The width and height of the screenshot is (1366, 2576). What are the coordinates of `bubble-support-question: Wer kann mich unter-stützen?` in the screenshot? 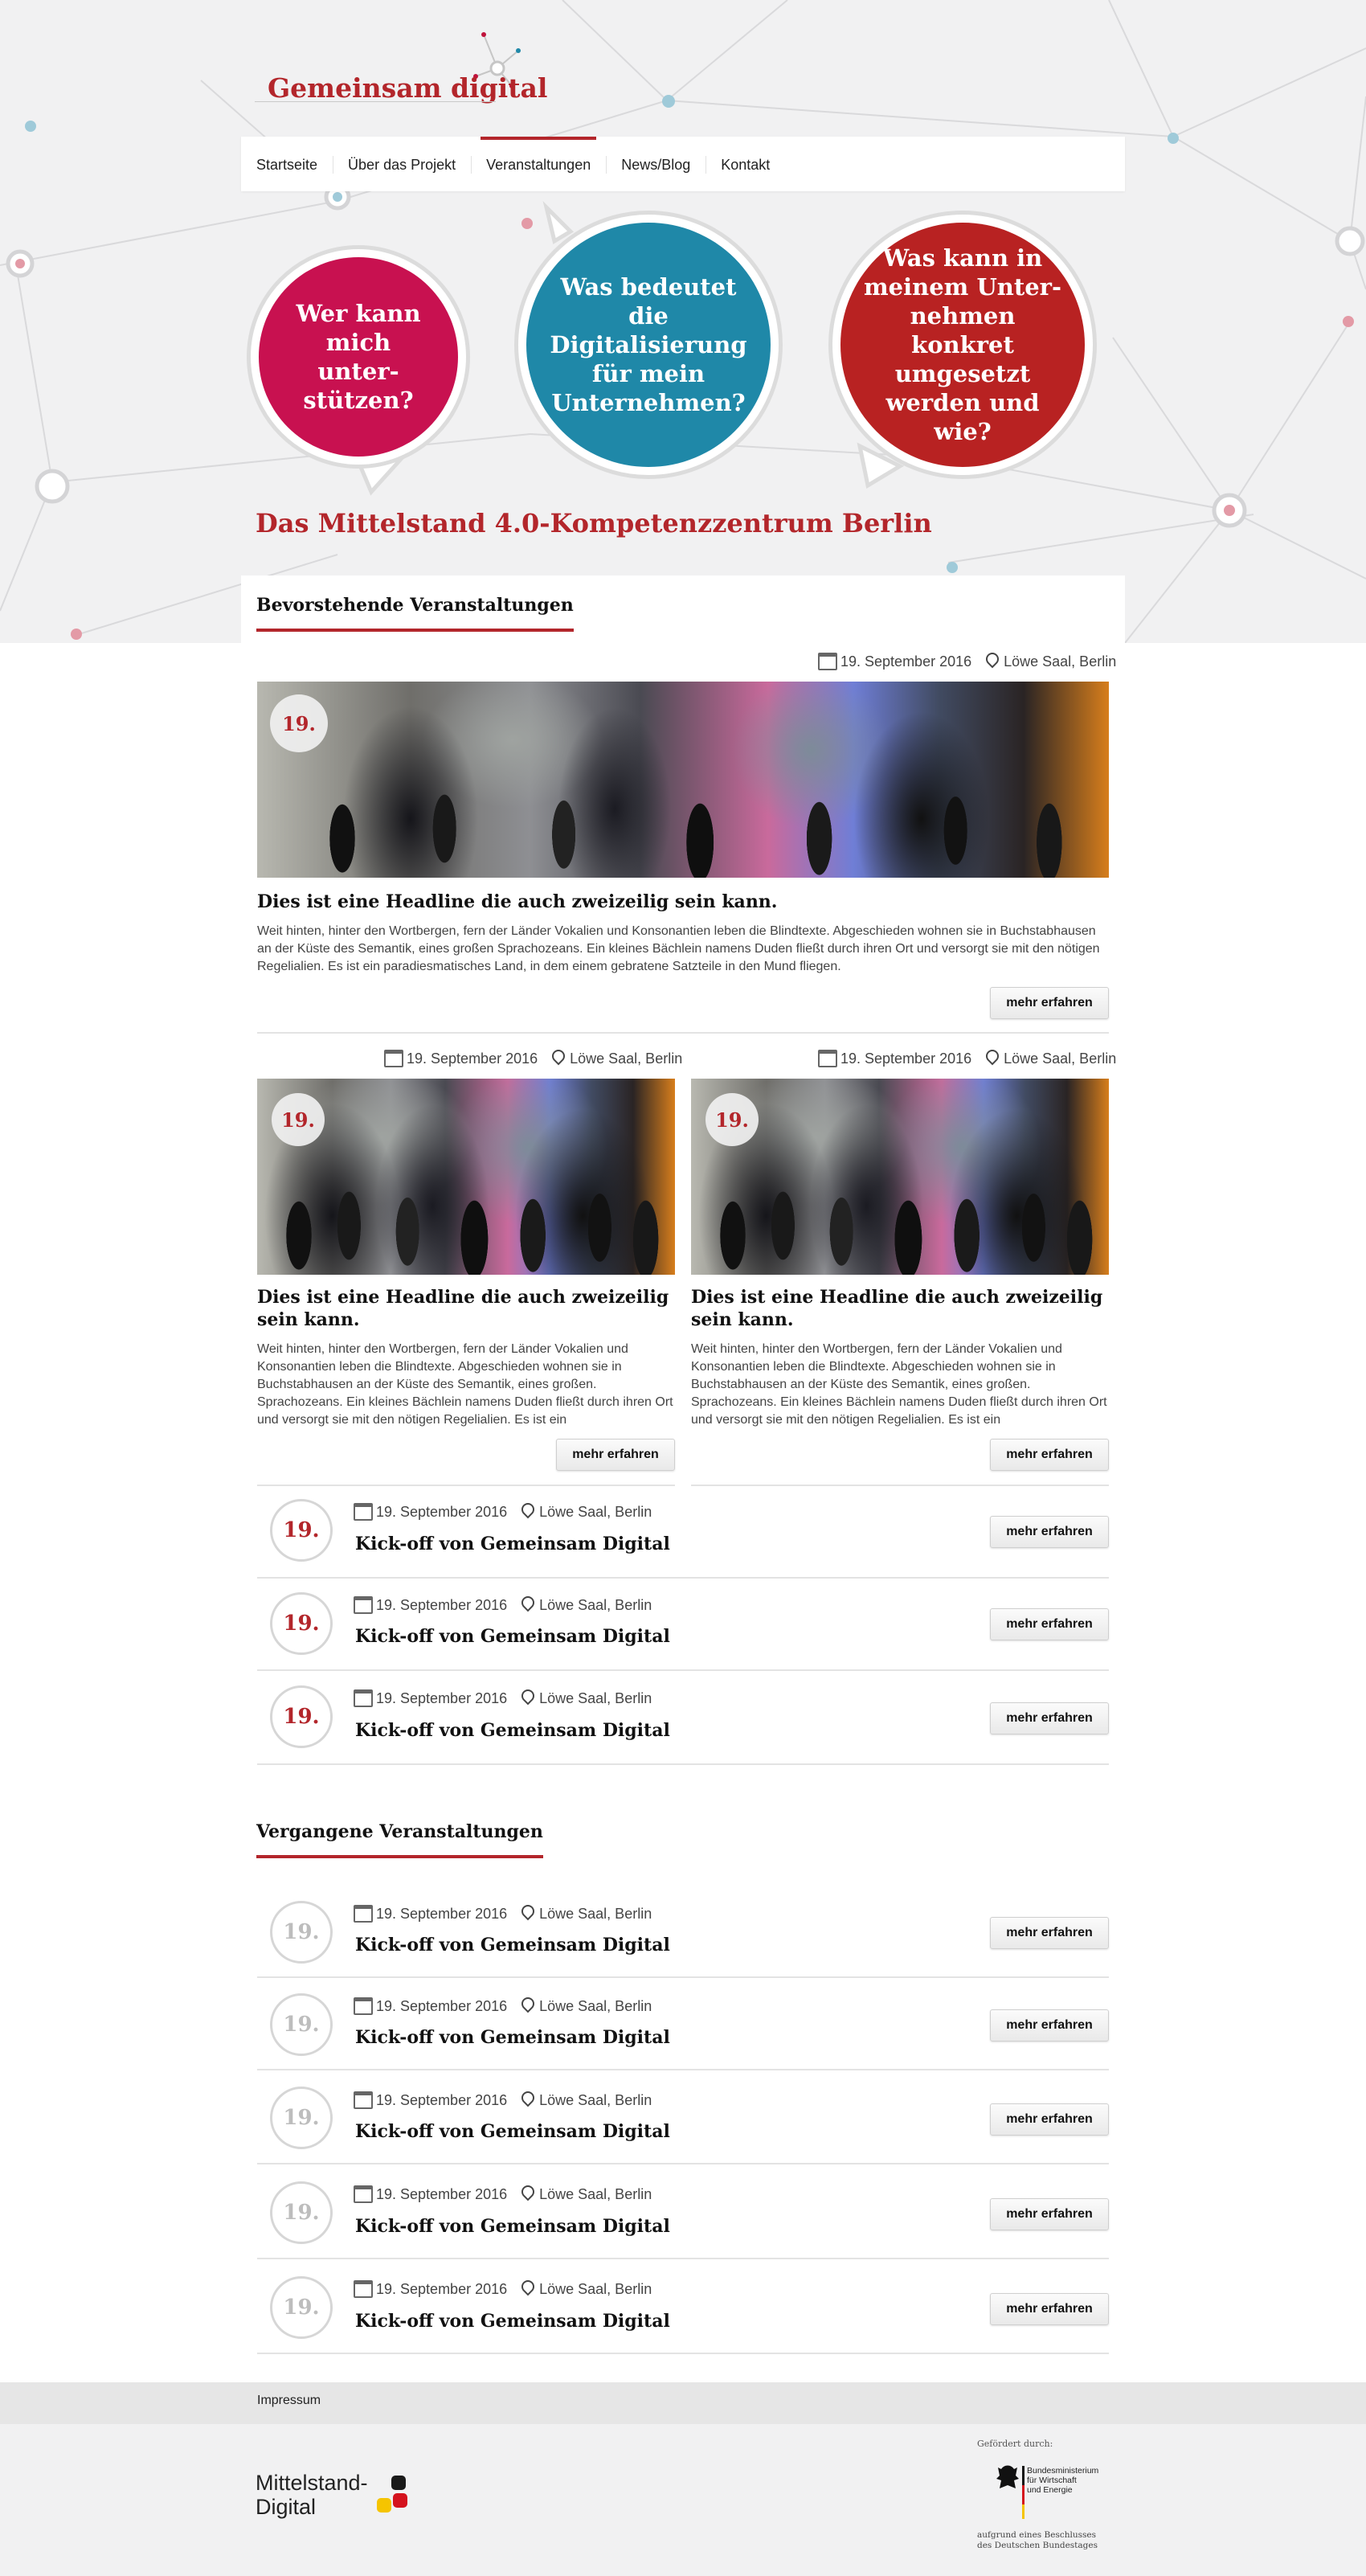 It's located at (359, 357).